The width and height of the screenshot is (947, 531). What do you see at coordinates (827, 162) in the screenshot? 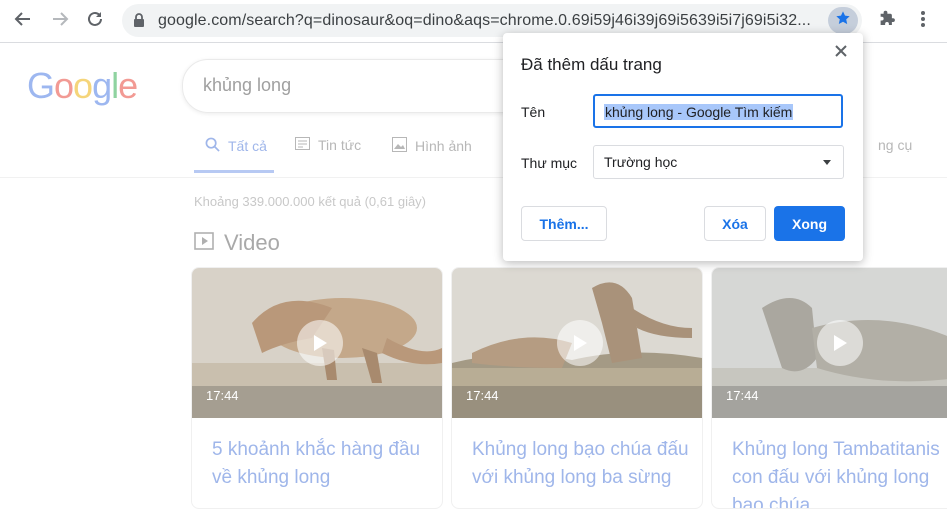
I see `chevron-down-icon` at bounding box center [827, 162].